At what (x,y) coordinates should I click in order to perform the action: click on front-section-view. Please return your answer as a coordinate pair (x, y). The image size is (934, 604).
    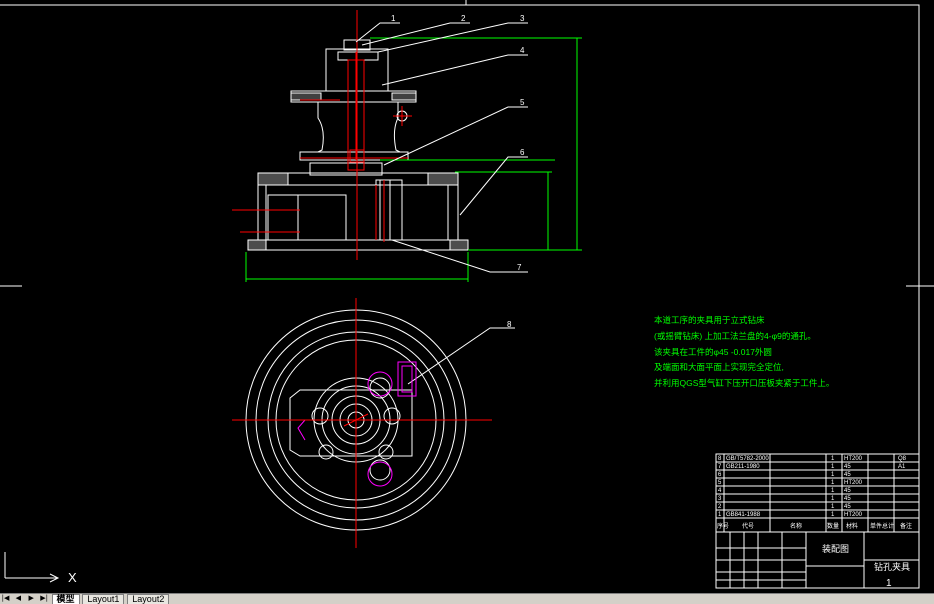
    Looking at the image, I should click on (358, 145).